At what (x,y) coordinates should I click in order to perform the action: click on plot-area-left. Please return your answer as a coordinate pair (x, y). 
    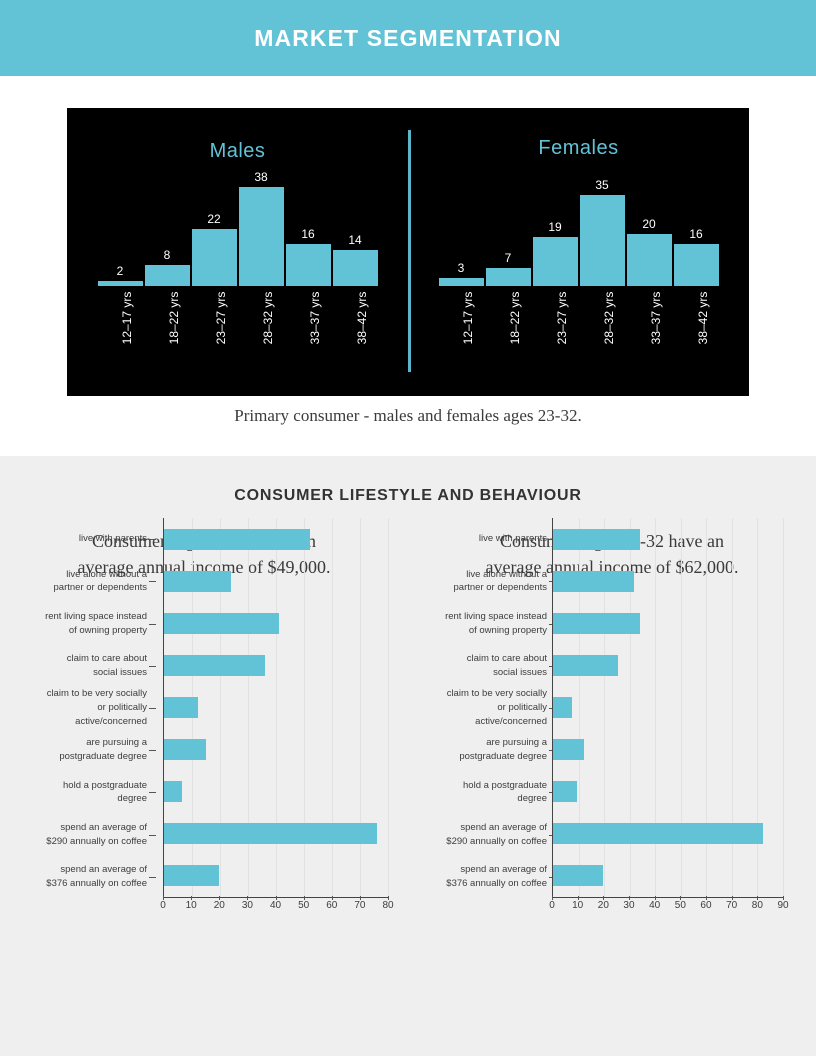
    Looking at the image, I should click on (276, 708).